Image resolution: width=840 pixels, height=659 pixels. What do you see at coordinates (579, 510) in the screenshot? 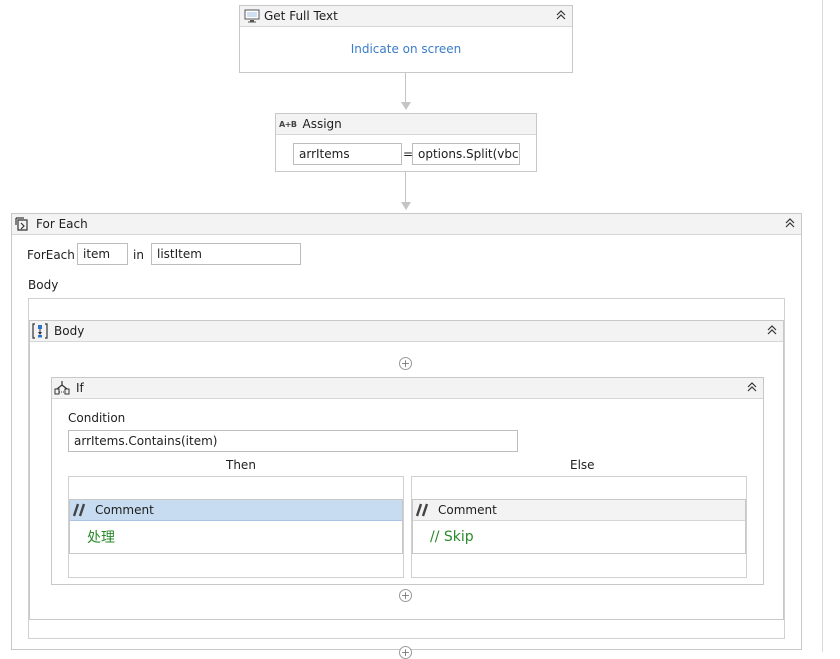
I see `else-comment-header: Comment` at bounding box center [579, 510].